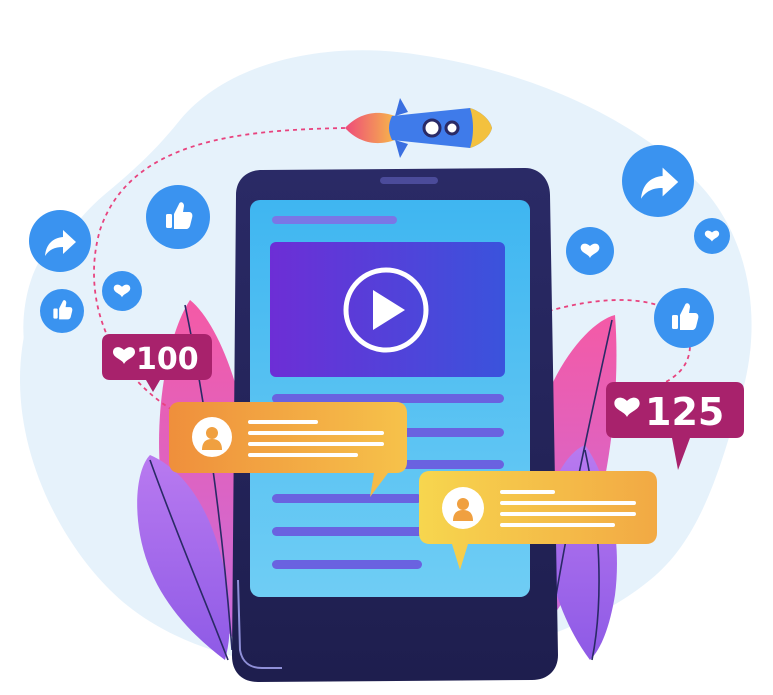  What do you see at coordinates (409, 180) in the screenshot?
I see `tablet-speaker` at bounding box center [409, 180].